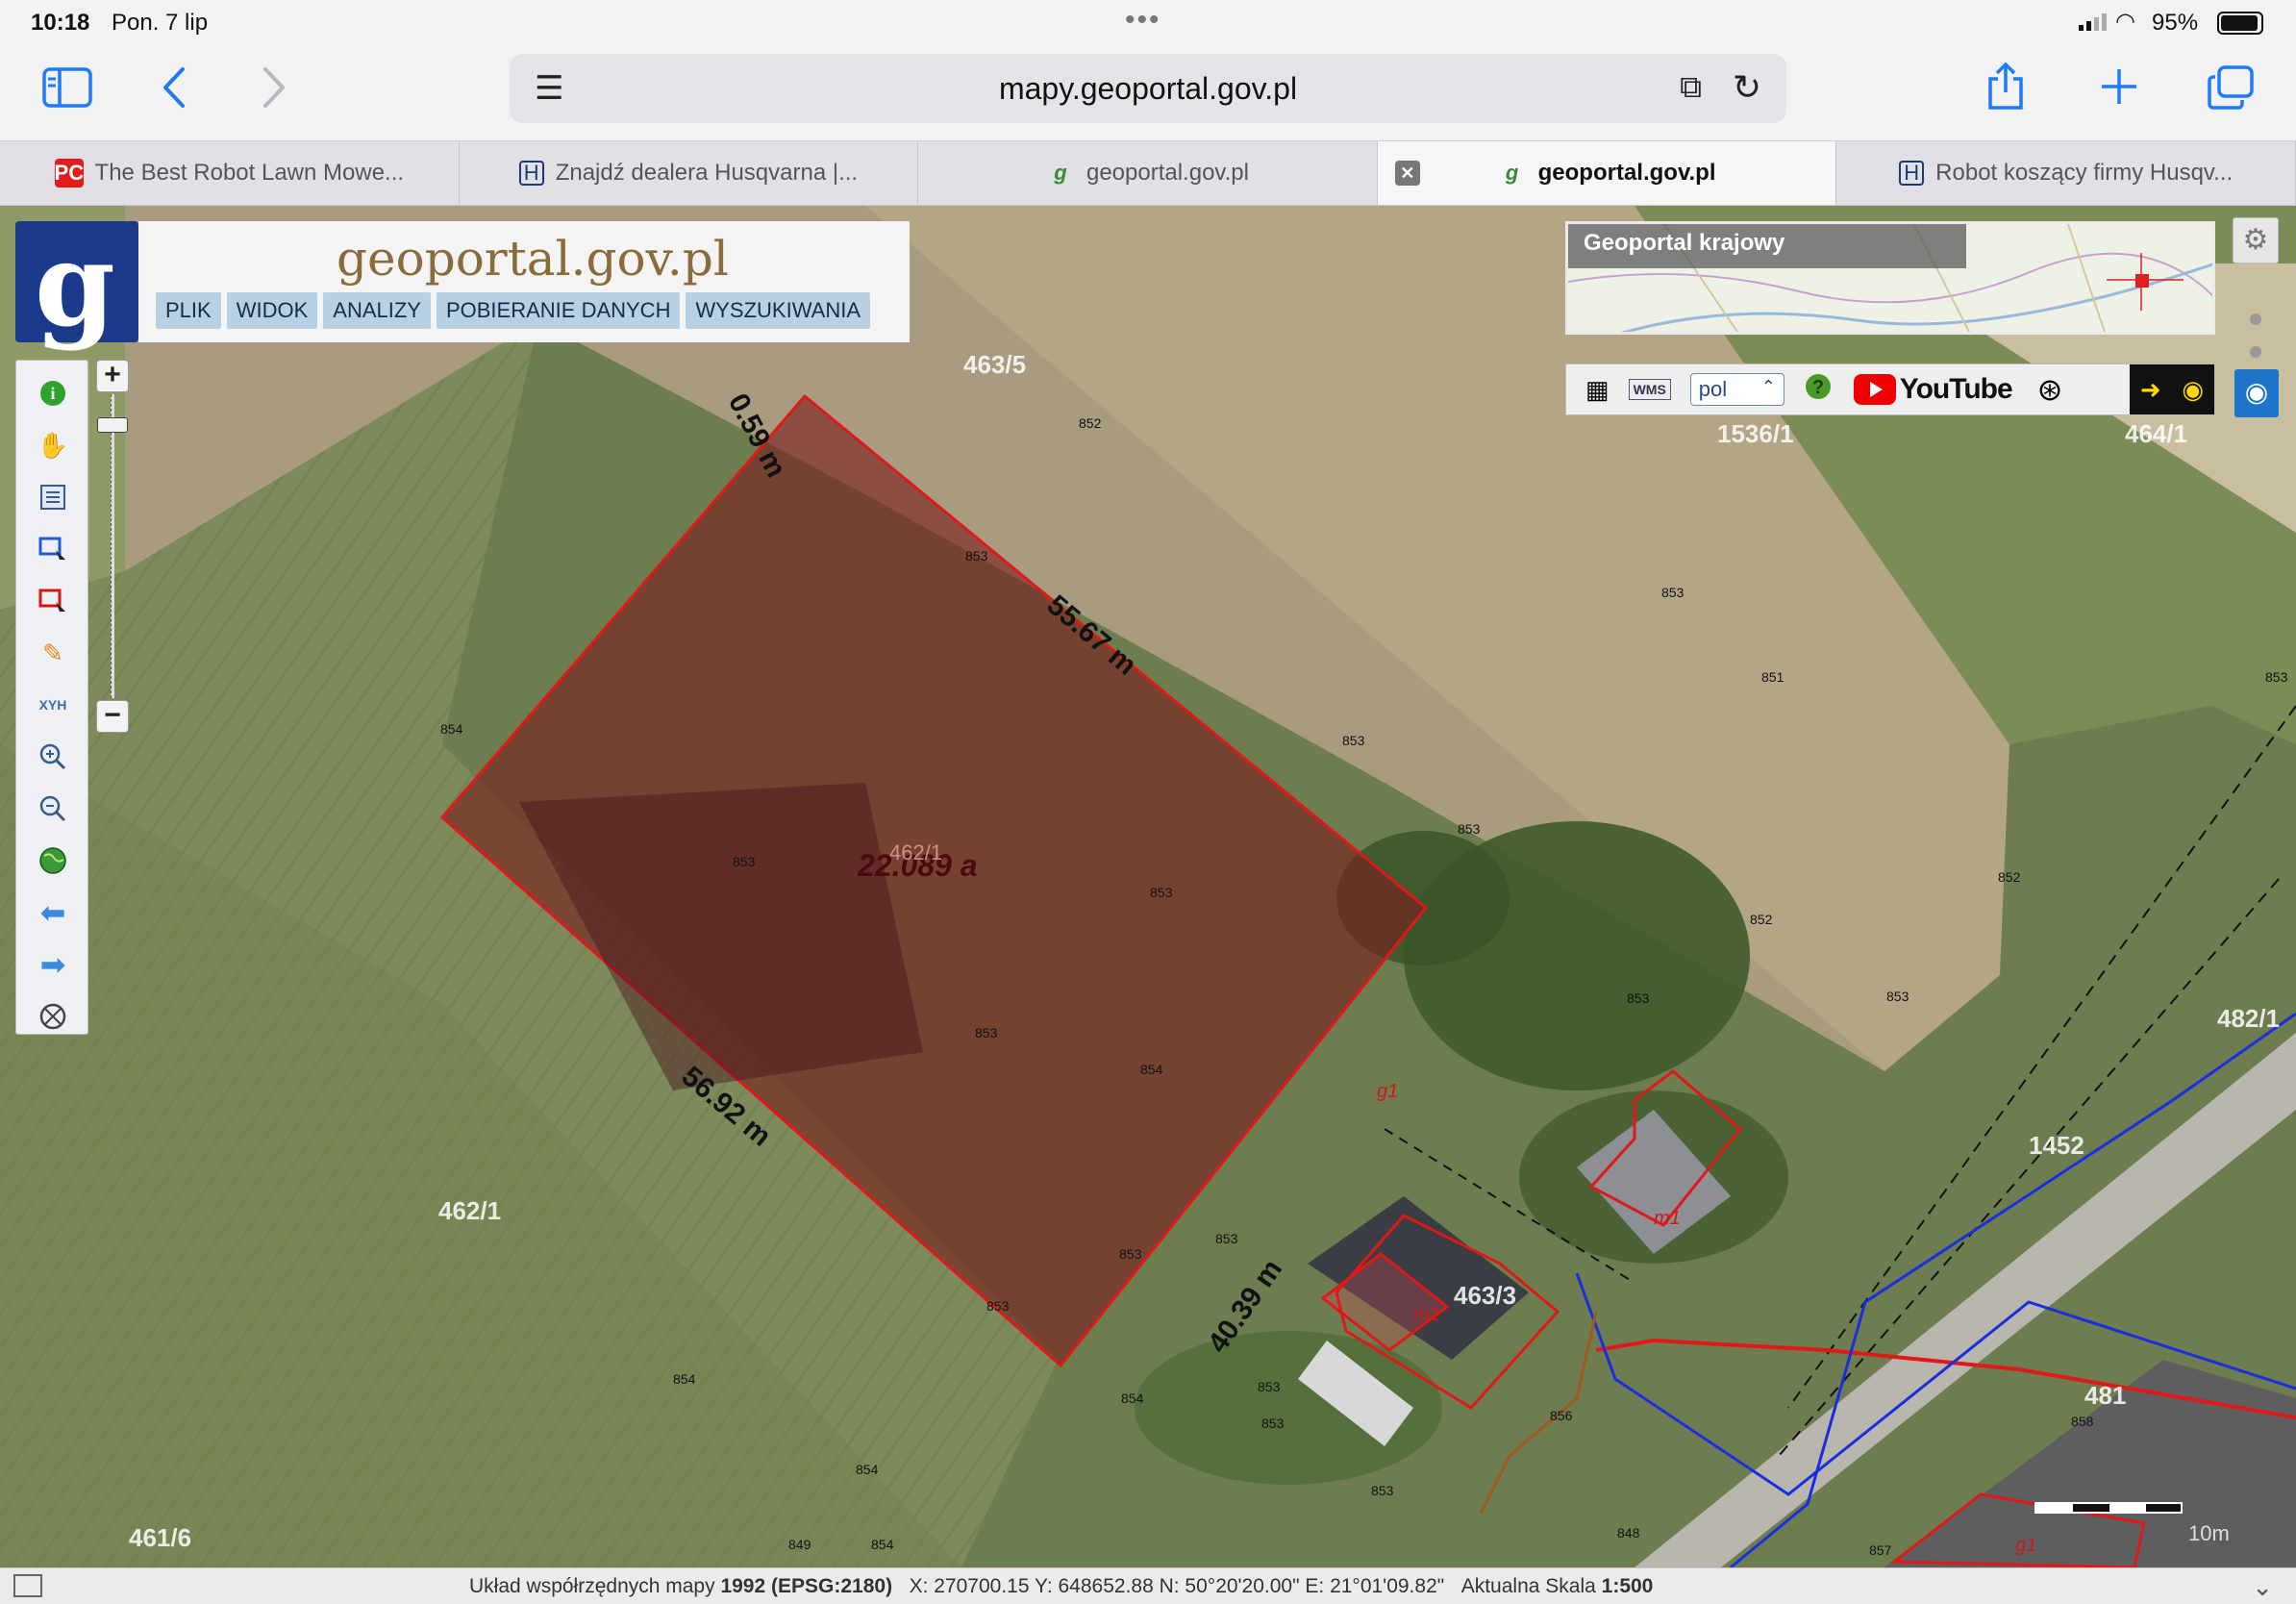 Image resolution: width=2296 pixels, height=1604 pixels. What do you see at coordinates (533, 259) in the screenshot?
I see `brand-title: geoportal.gov.pl` at bounding box center [533, 259].